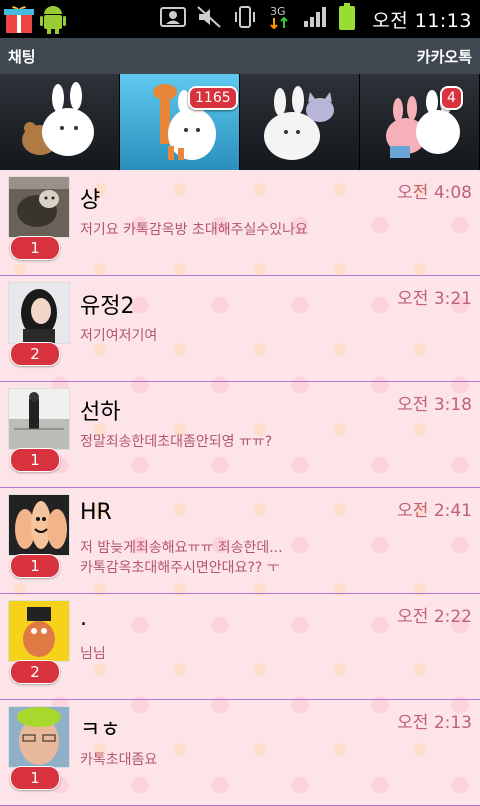  Describe the element at coordinates (434, 723) in the screenshot. I see `chat-time: 오전 2:13` at that location.